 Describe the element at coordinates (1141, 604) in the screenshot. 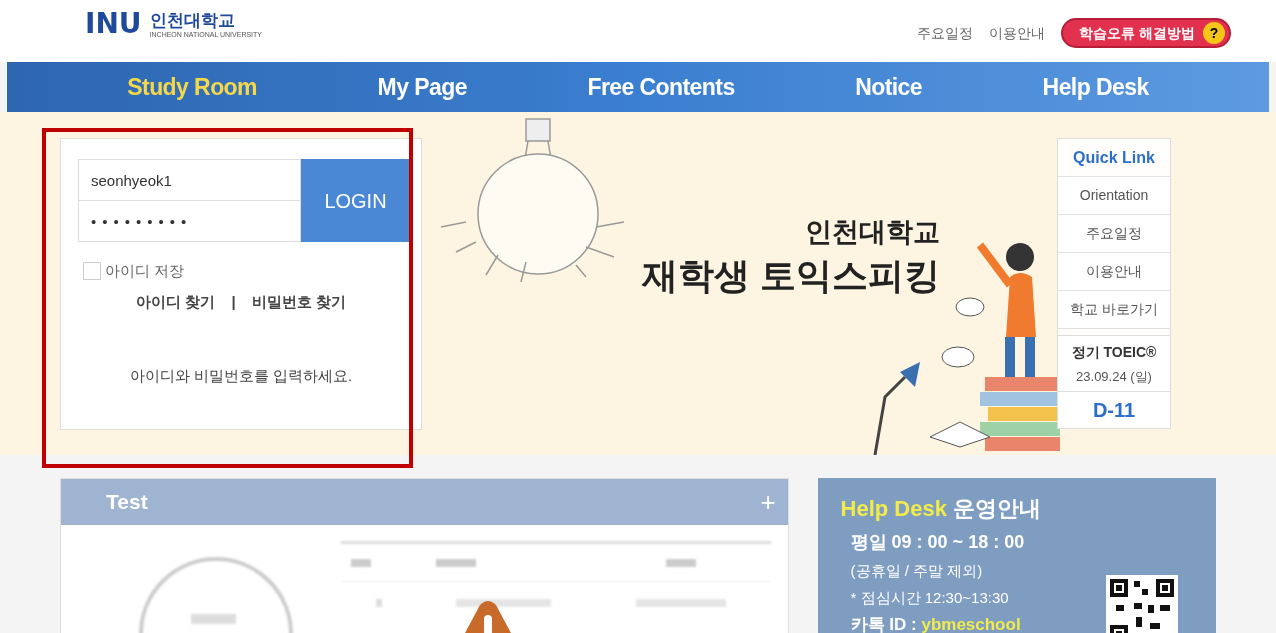

I see `qr-code-icon` at that location.